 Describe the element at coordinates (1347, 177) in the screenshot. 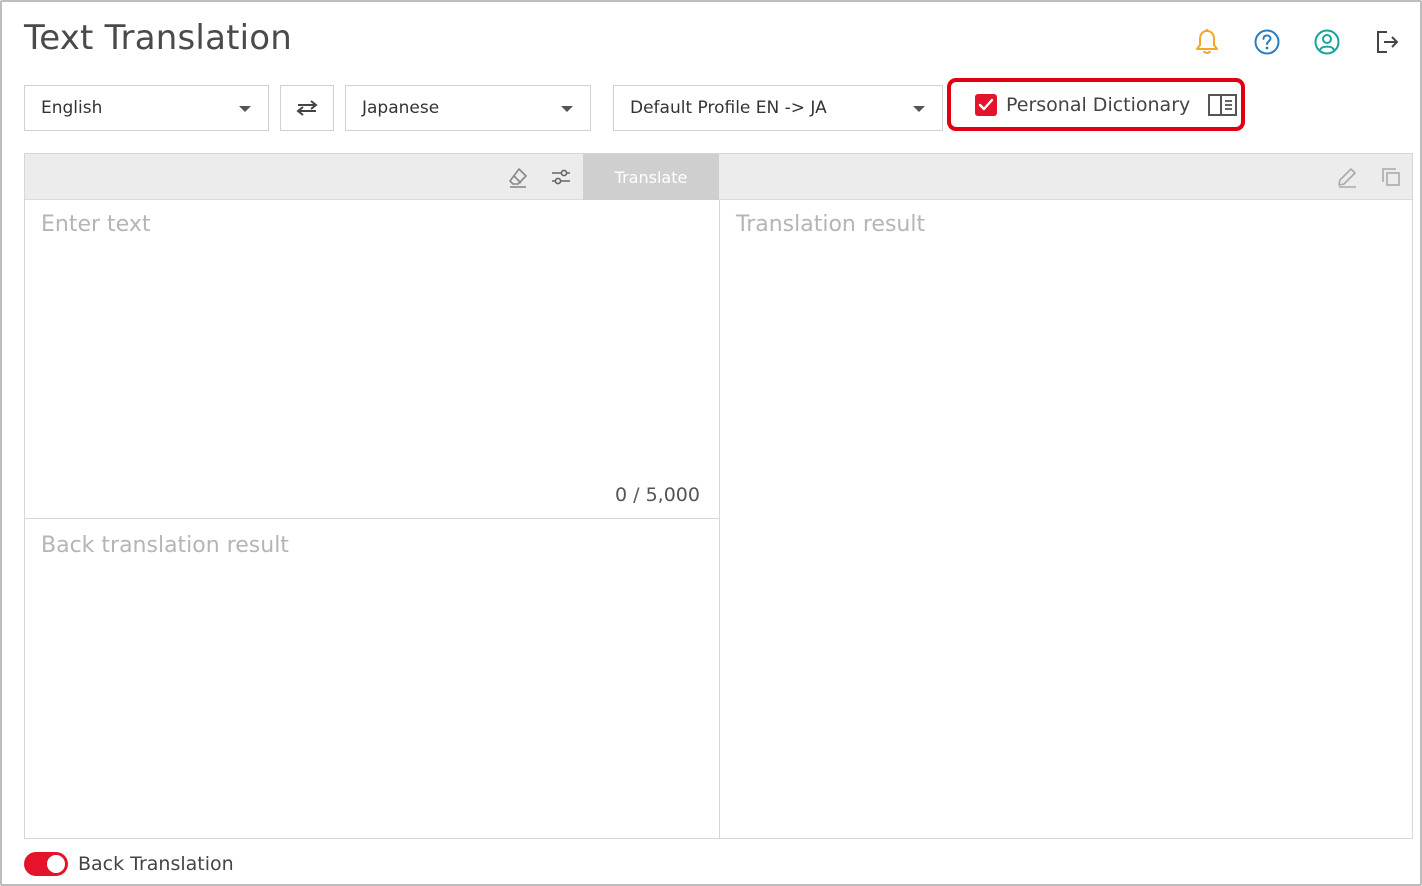

I see `edit-pencil-icon` at that location.